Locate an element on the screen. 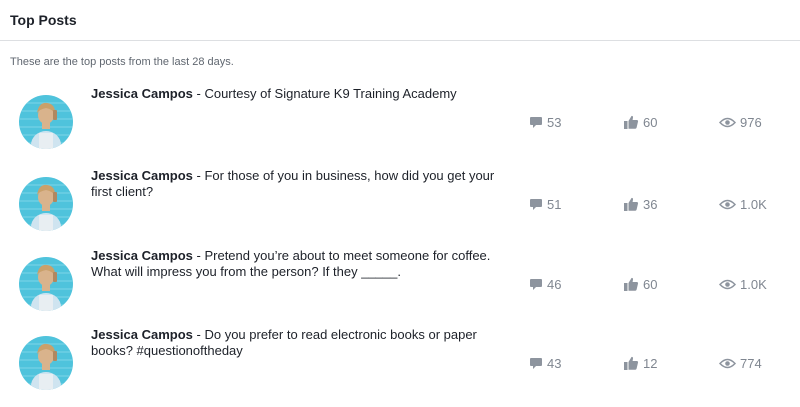 This screenshot has width=800, height=407. views-count: 976 is located at coordinates (751, 122).